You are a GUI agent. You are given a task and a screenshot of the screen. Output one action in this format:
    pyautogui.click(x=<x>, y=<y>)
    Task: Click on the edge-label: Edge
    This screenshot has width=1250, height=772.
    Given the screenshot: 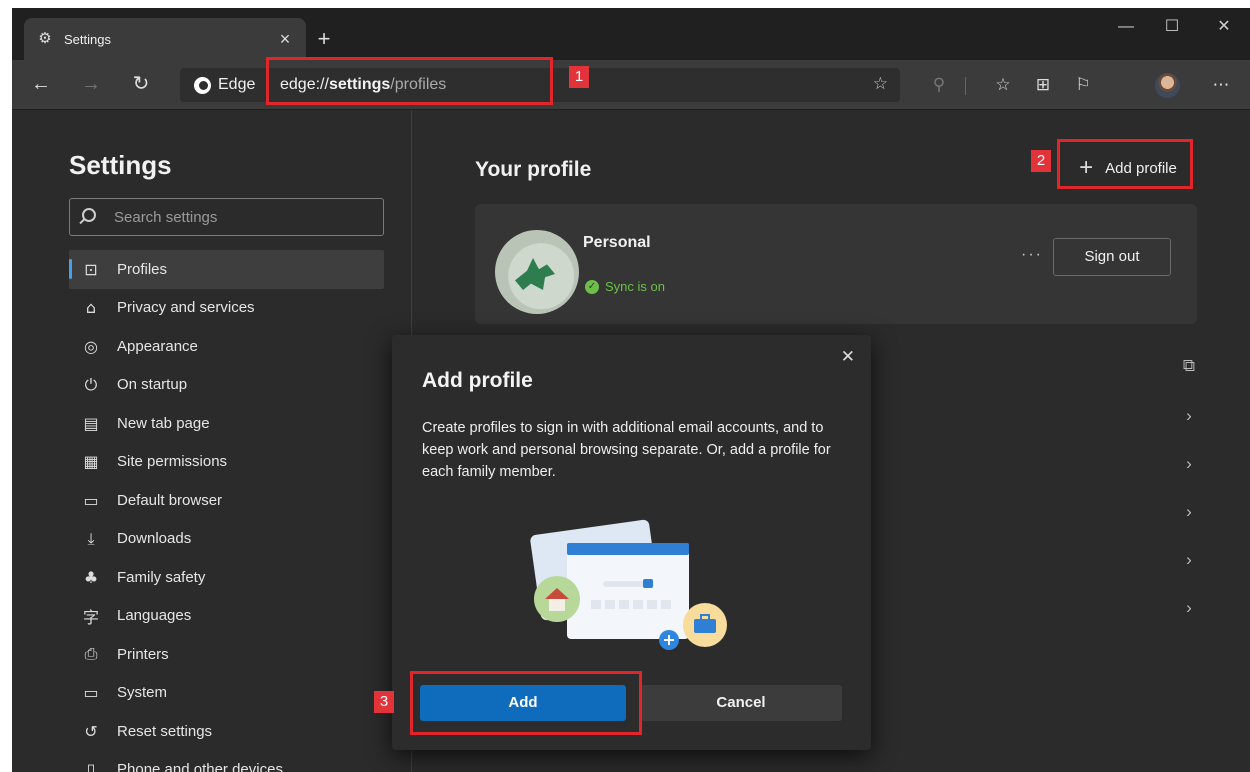 What is the action you would take?
    pyautogui.click(x=237, y=84)
    